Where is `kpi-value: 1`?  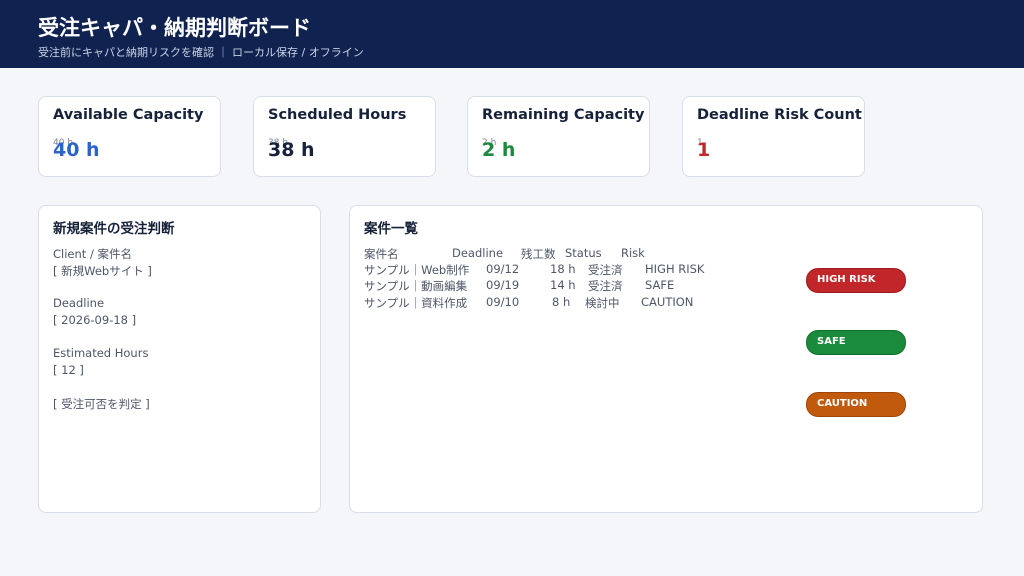
kpi-value: 1 is located at coordinates (704, 150).